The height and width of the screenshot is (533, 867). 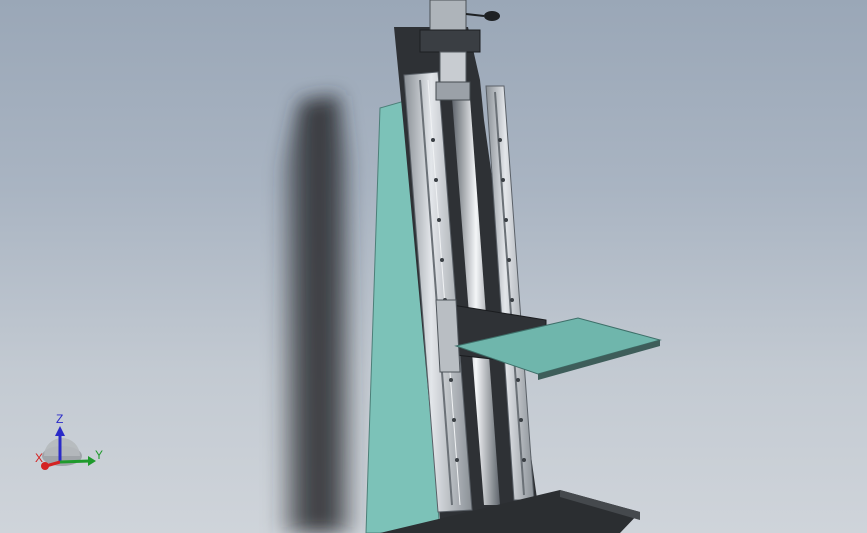 I want to click on axis-x-label: X, so click(x=39, y=458).